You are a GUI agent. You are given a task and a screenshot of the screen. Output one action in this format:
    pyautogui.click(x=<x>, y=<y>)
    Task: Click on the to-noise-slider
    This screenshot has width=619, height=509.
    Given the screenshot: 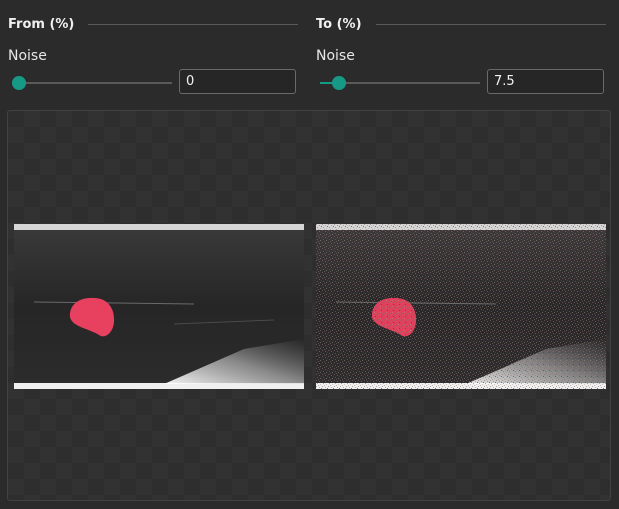 What is the action you would take?
    pyautogui.click(x=400, y=83)
    